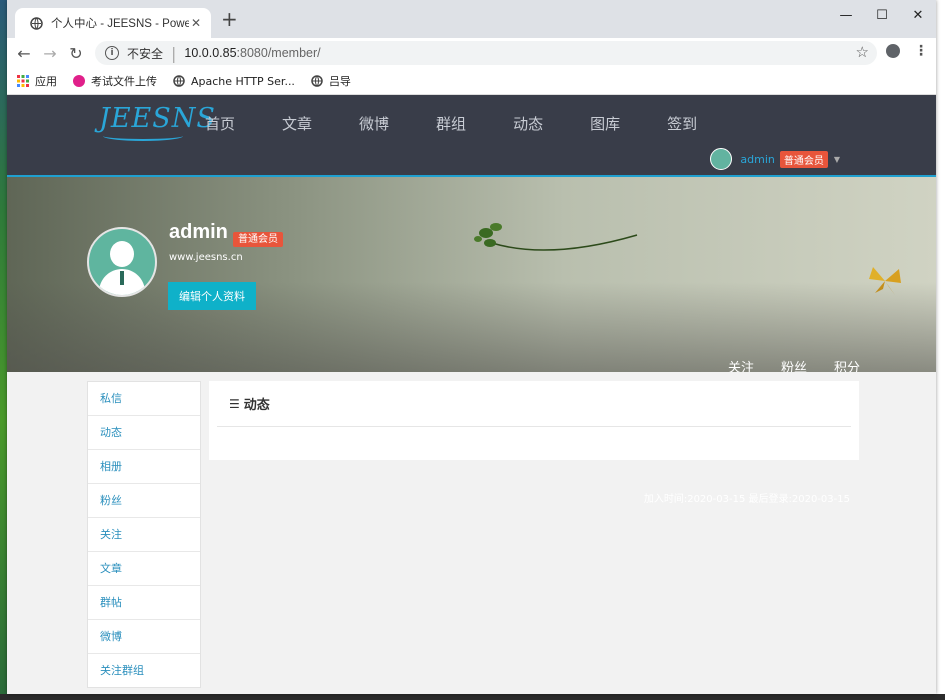  I want to click on profile-badge: 普通会员, so click(258, 237).